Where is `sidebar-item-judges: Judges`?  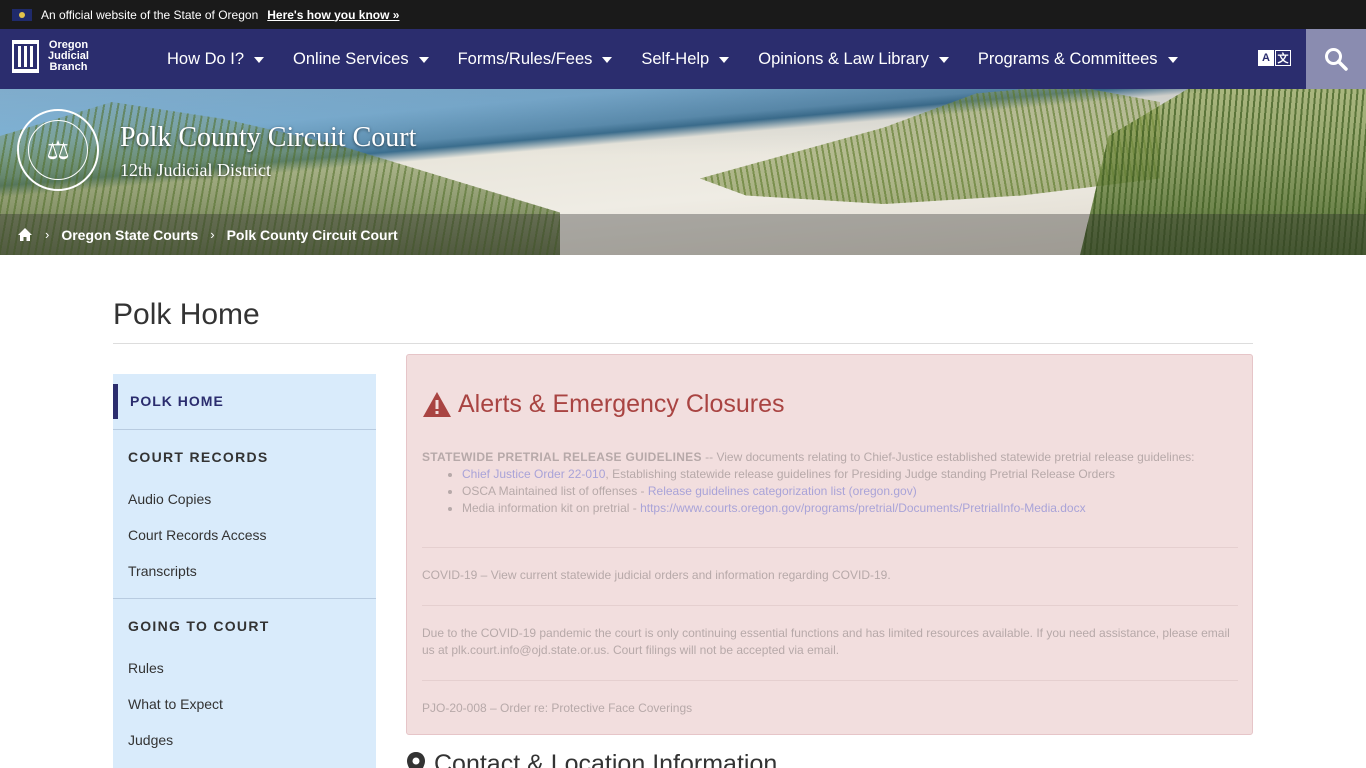
sidebar-item-judges: Judges is located at coordinates (150, 740).